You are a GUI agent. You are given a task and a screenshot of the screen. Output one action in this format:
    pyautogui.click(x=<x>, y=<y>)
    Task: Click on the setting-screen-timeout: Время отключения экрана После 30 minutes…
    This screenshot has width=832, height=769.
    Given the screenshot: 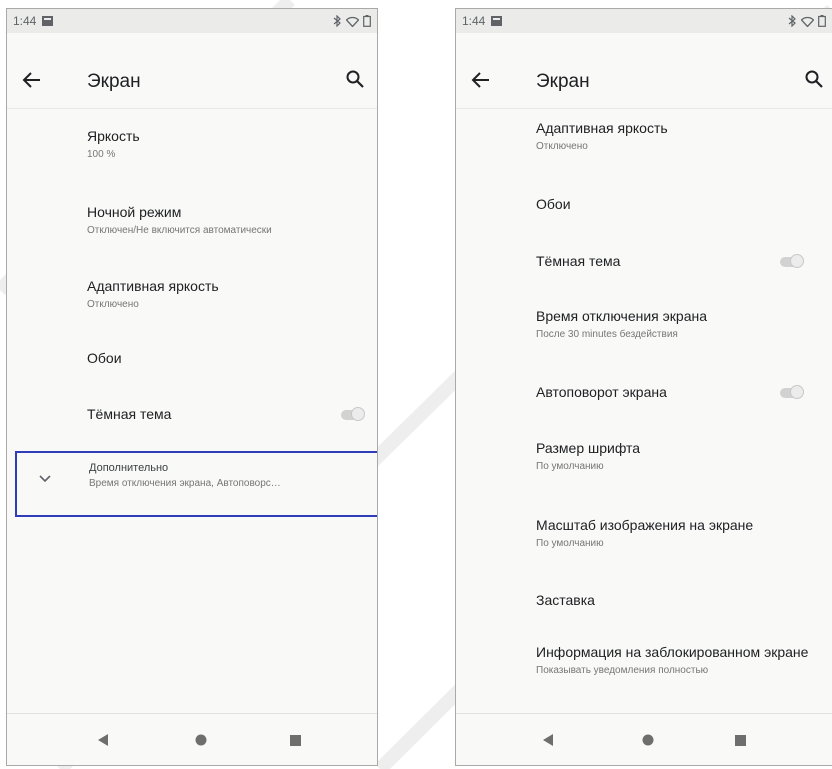 What is the action you would take?
    pyautogui.click(x=680, y=324)
    